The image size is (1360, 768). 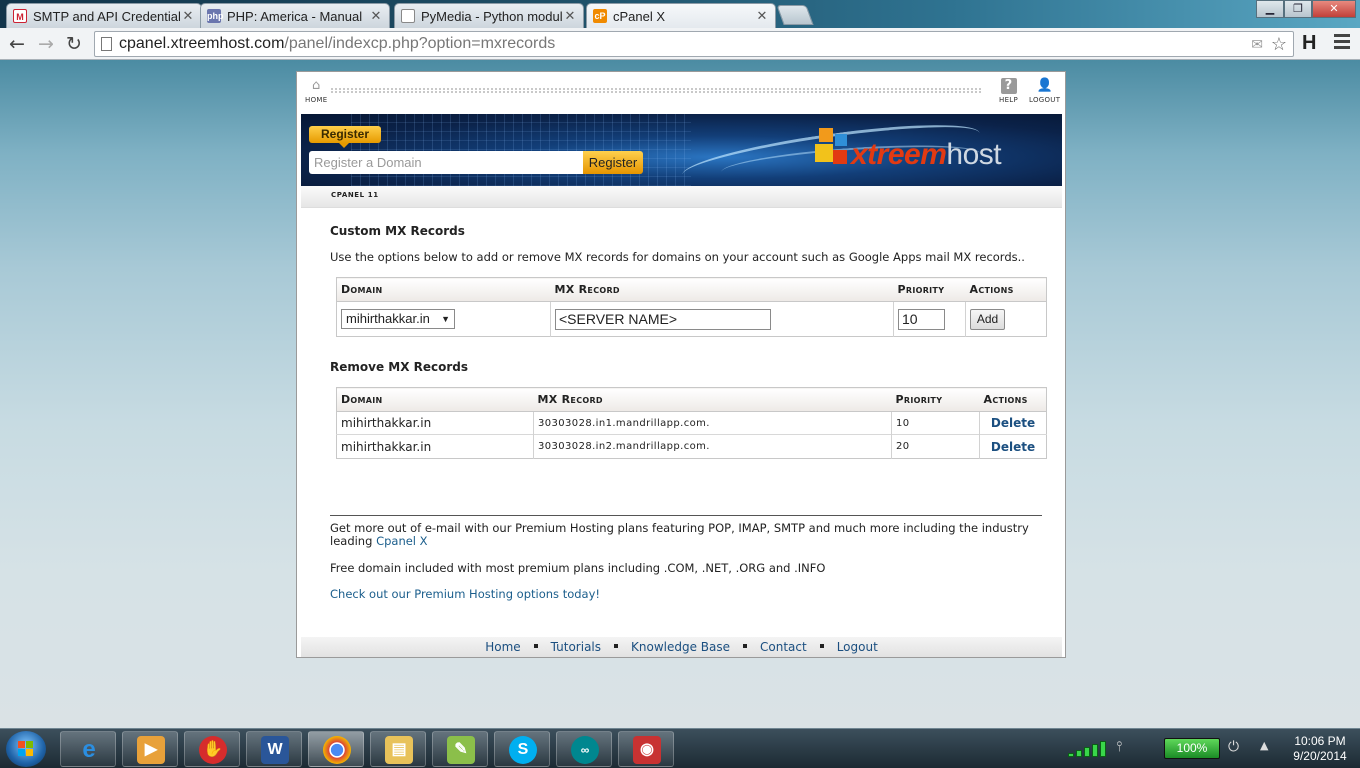 I want to click on clock-time: 10:06 PM, so click(x=1320, y=741).